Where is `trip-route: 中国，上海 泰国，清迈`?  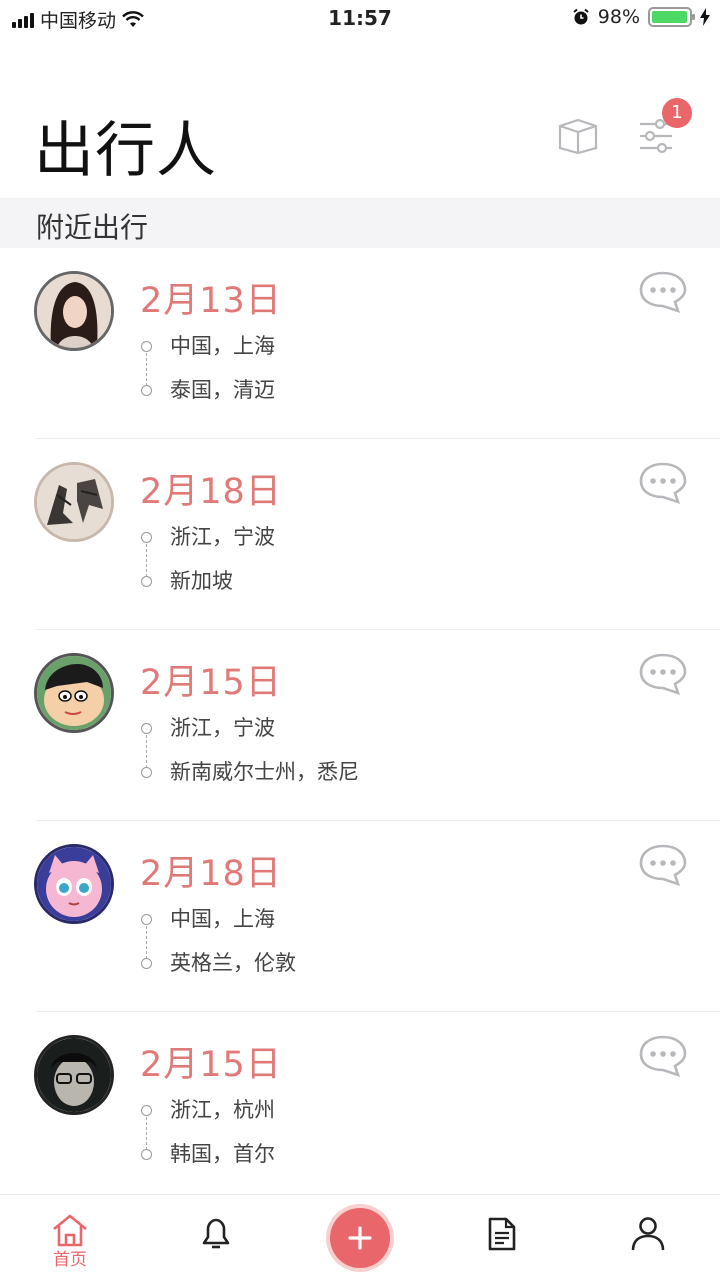 trip-route: 中国，上海 泰国，清迈 is located at coordinates (207, 374).